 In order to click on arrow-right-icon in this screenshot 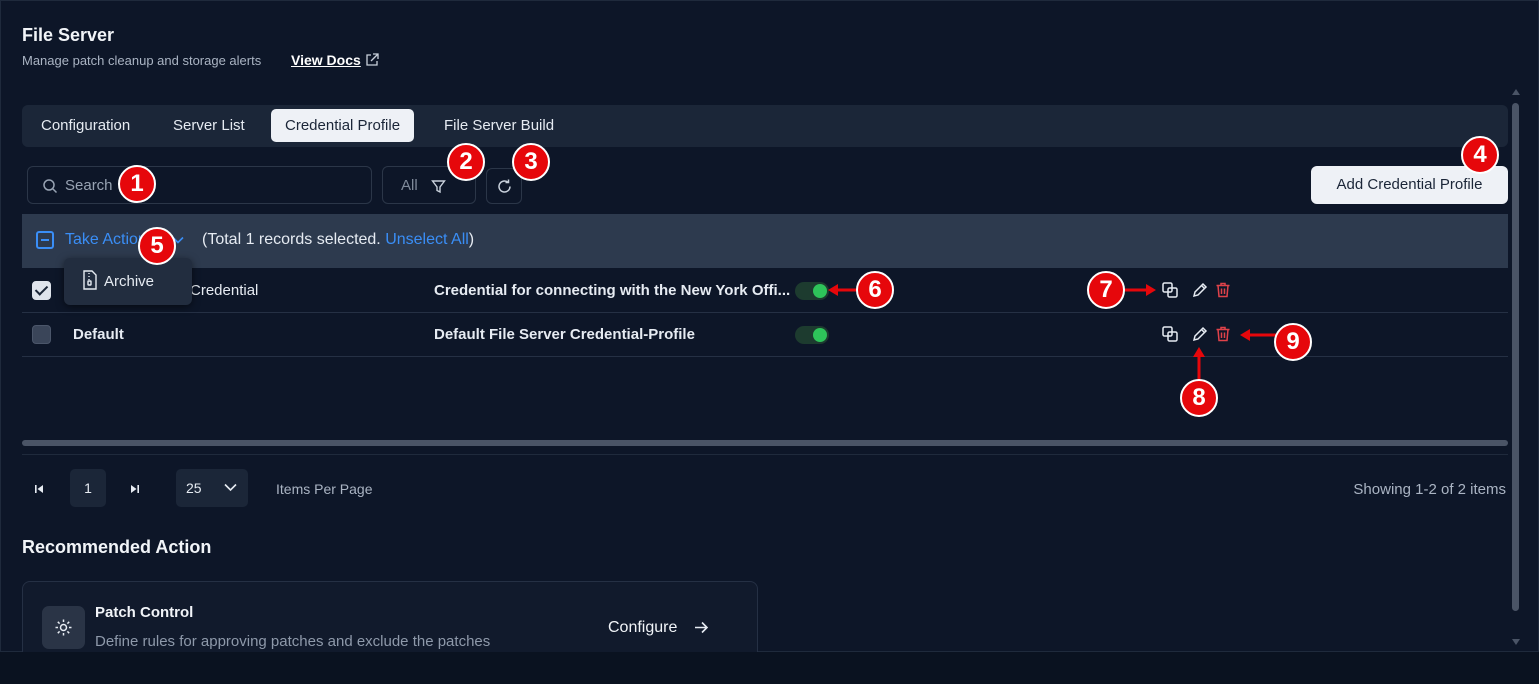, I will do `click(701, 627)`.